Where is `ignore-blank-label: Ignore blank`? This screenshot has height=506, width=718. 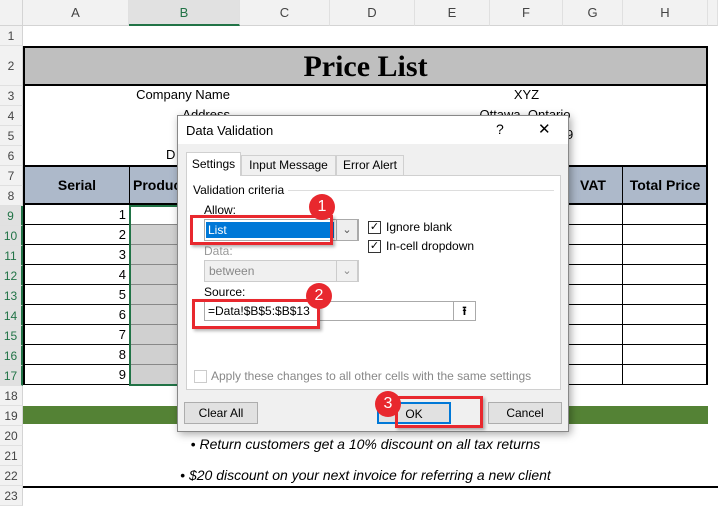
ignore-blank-label: Ignore blank is located at coordinates (419, 227).